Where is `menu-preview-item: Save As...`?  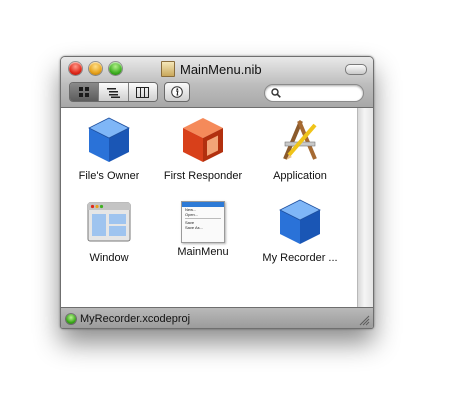 menu-preview-item: Save As... is located at coordinates (194, 227).